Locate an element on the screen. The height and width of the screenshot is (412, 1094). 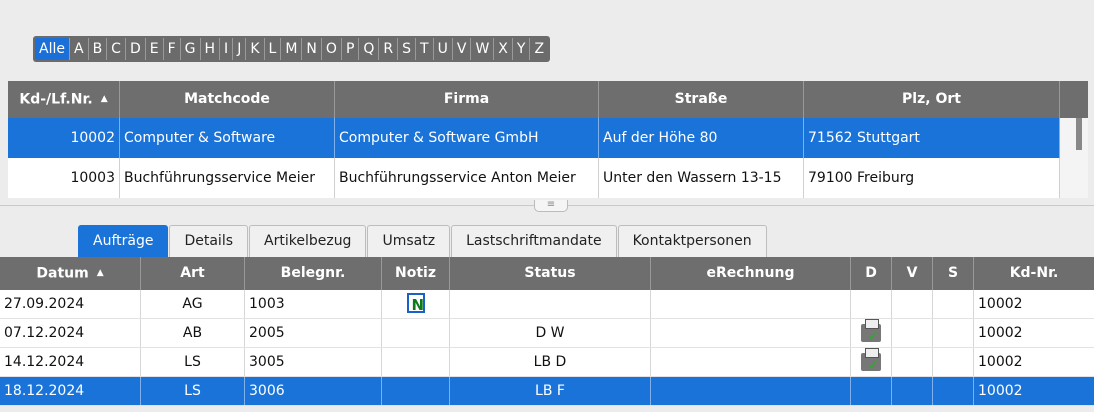
table-row: 14.12.2024 LS 3005 LB D 10002 is located at coordinates (547, 362).